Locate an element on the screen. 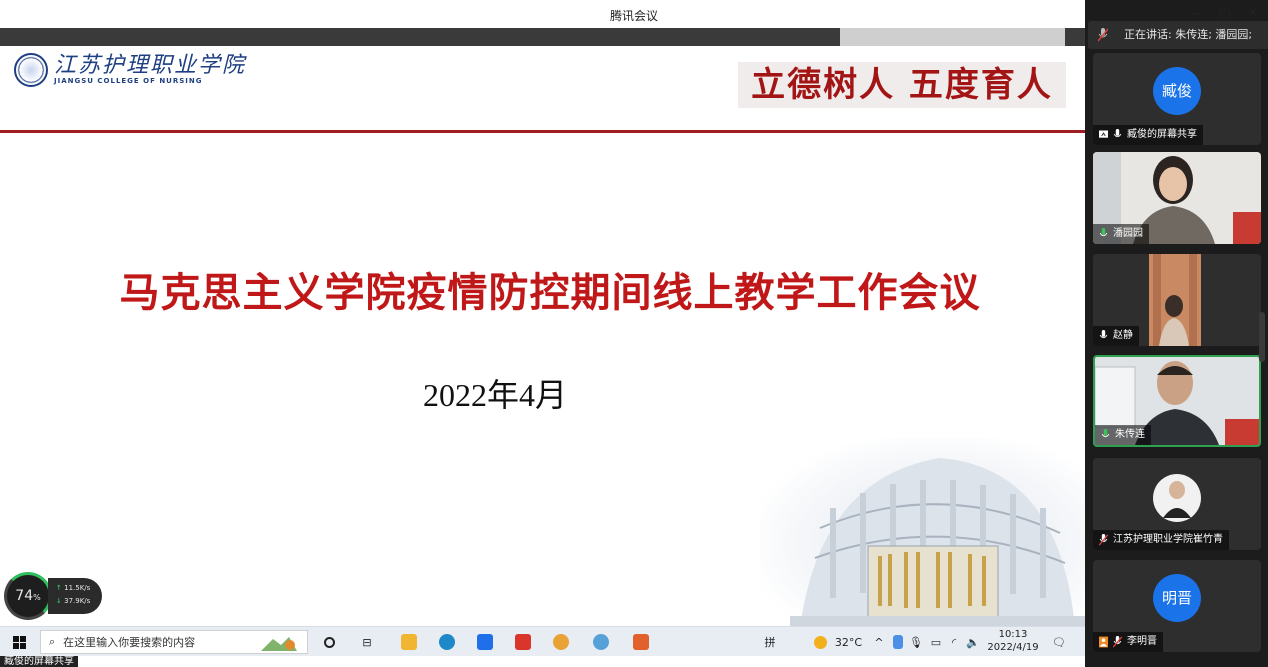  upload-arrow-icon: ↑ is located at coordinates (59, 588).